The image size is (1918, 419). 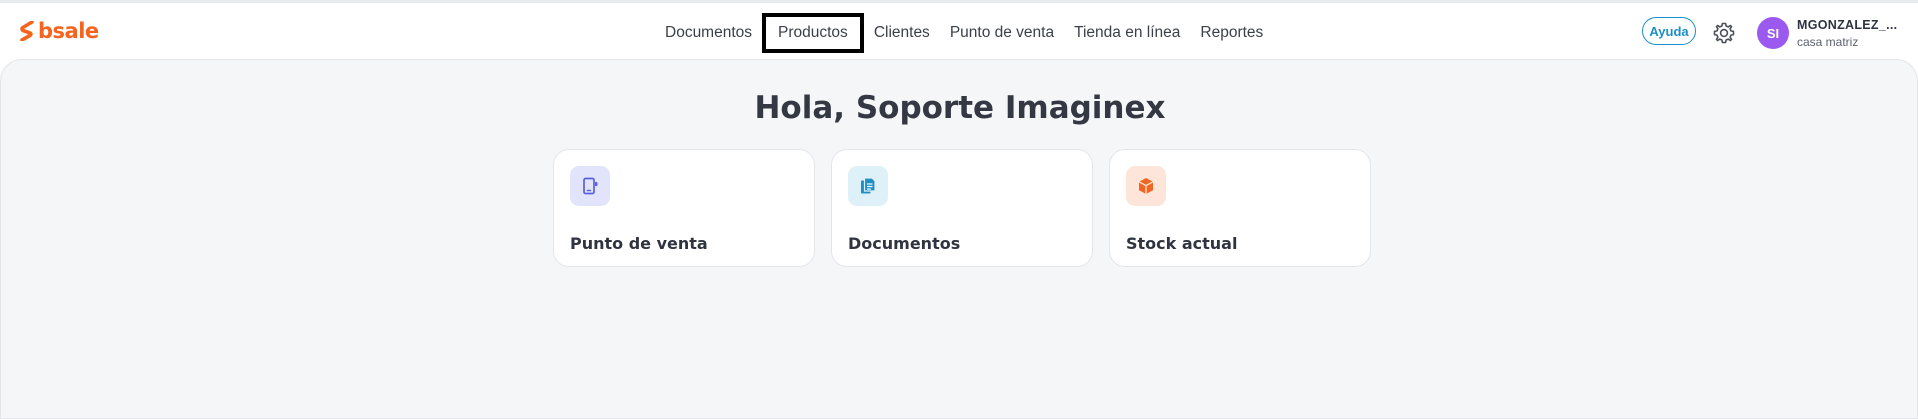 What do you see at coordinates (813, 33) in the screenshot?
I see `nav-productos: Productos` at bounding box center [813, 33].